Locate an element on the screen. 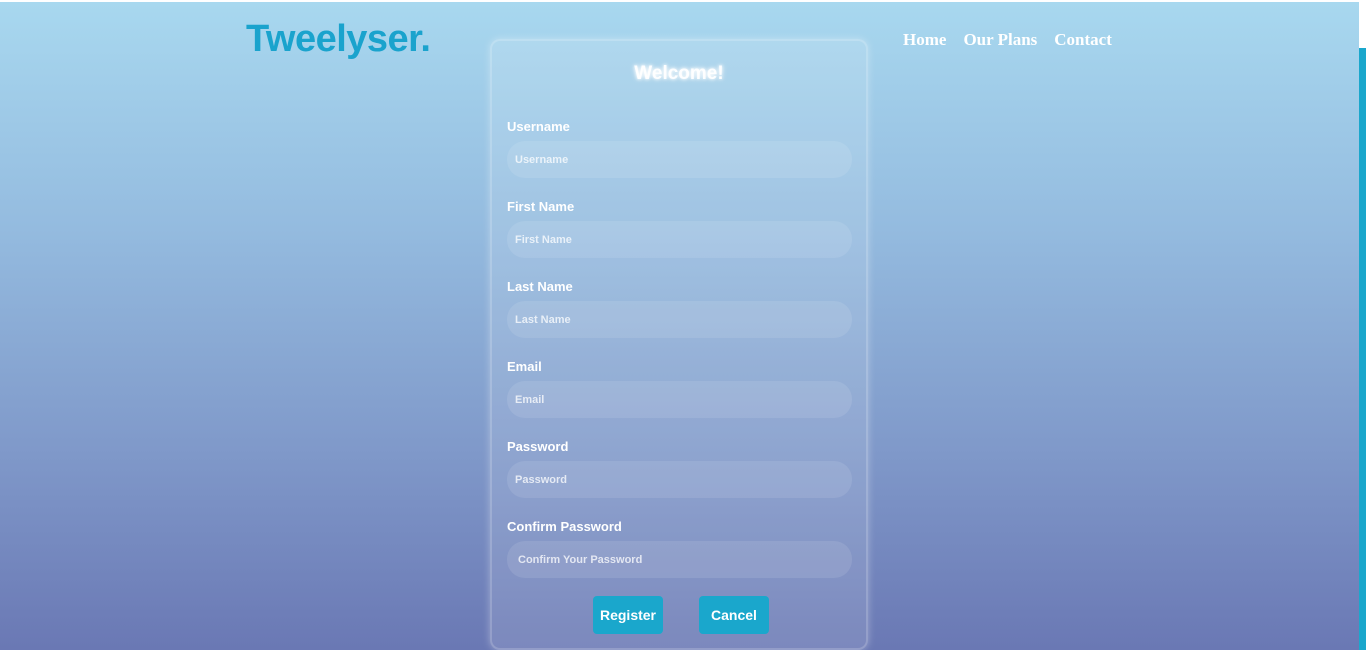  confirm-password-input is located at coordinates (679, 559).